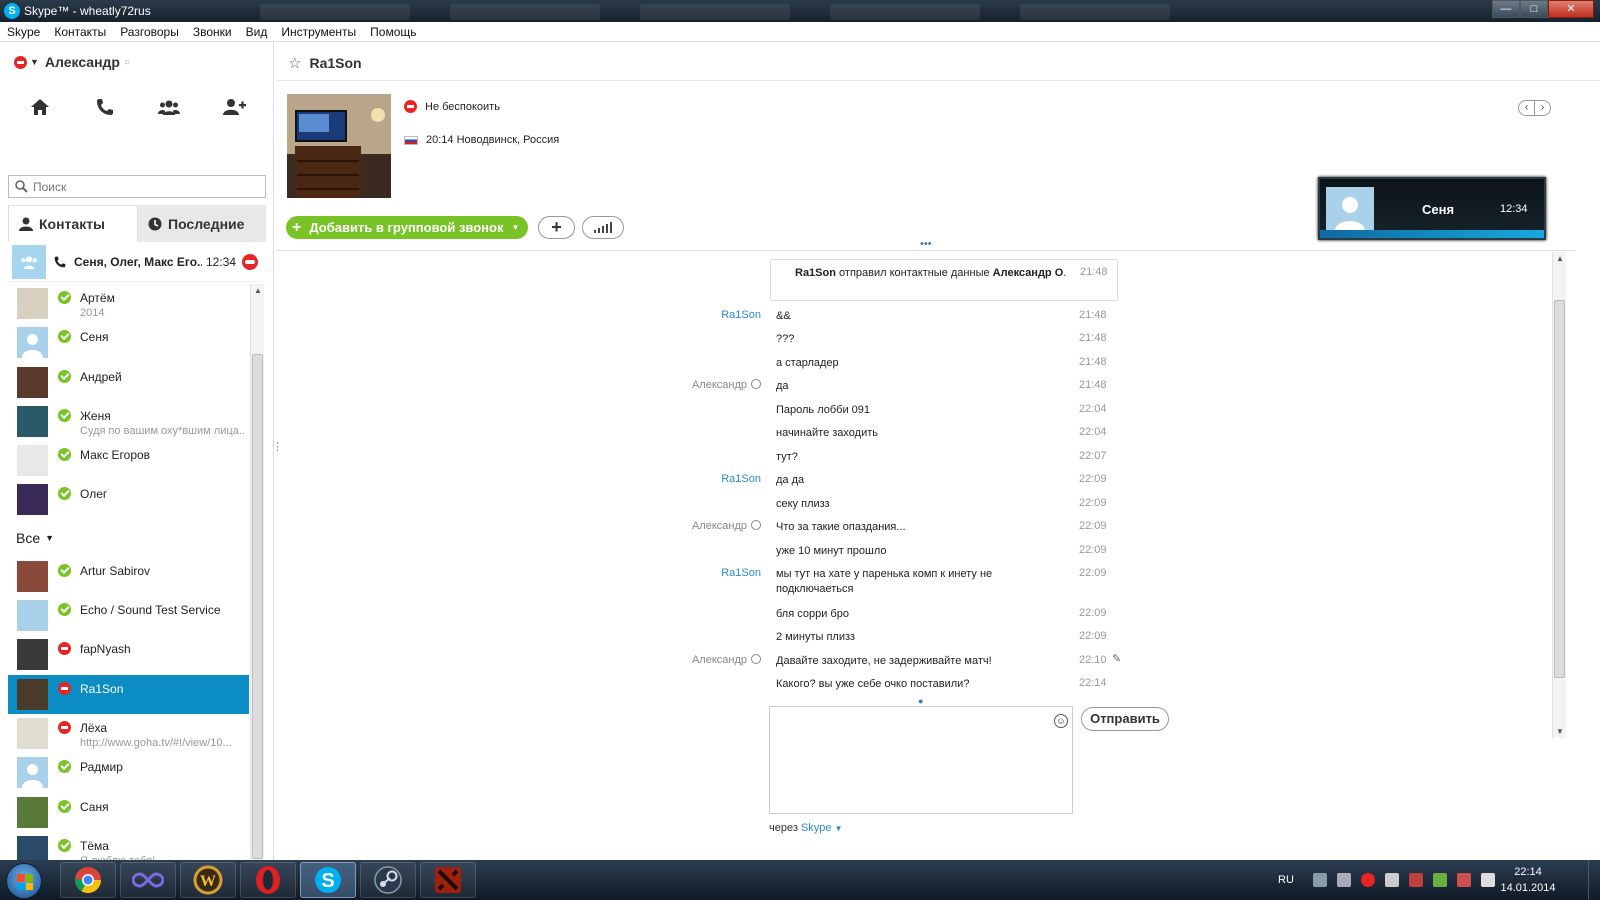 This screenshot has width=1600, height=900. I want to click on contact-photo, so click(339, 146).